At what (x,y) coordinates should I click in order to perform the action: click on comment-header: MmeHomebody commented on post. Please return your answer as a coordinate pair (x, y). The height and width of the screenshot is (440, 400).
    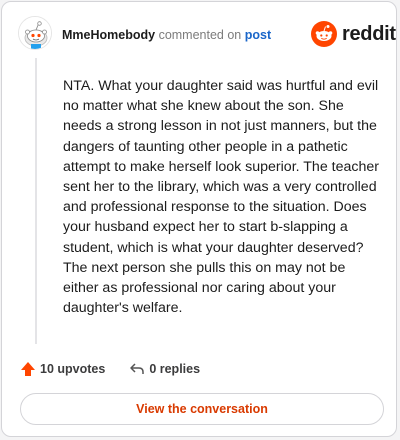
    Looking at the image, I should click on (166, 35).